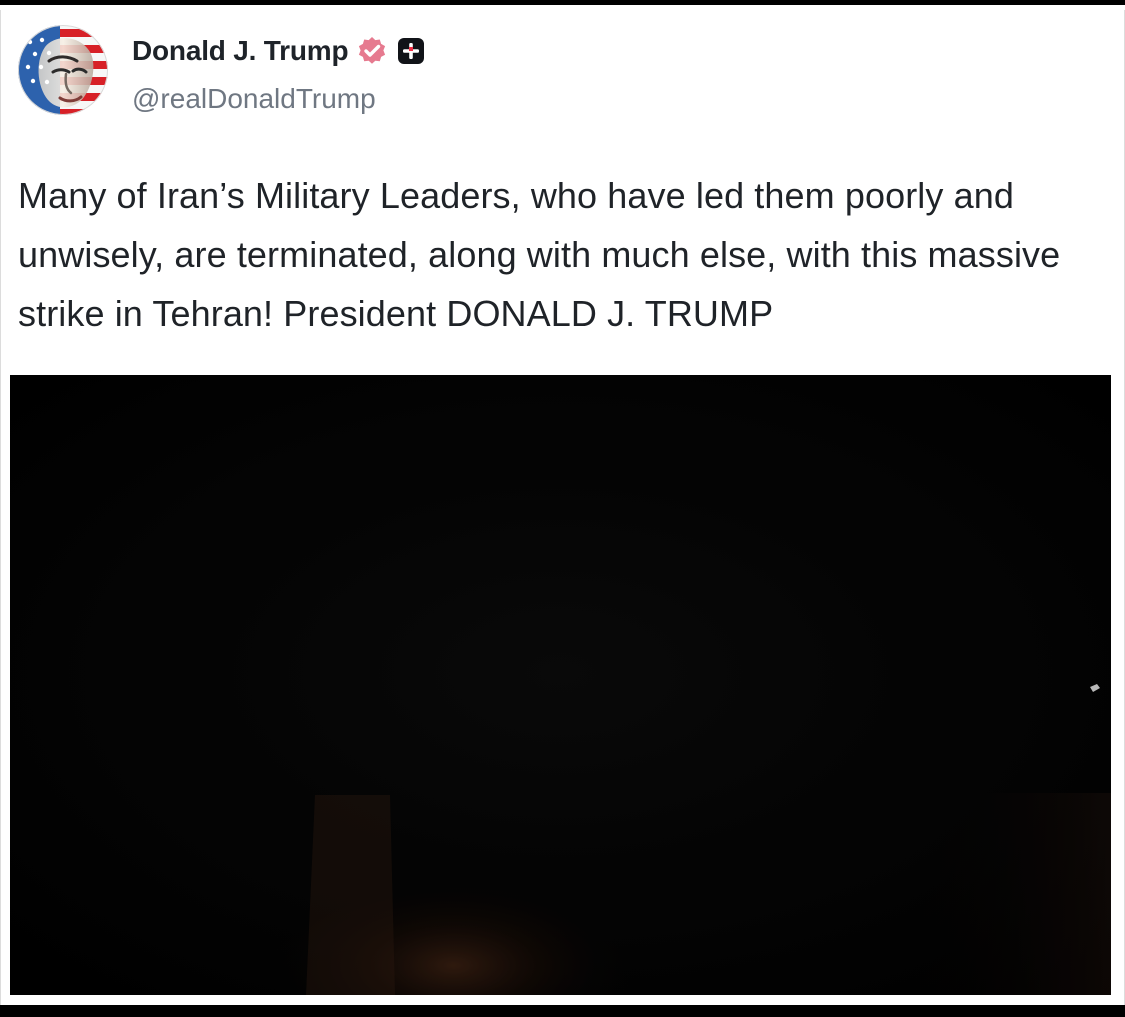  Describe the element at coordinates (411, 51) in the screenshot. I see `plus-badge-icon` at that location.